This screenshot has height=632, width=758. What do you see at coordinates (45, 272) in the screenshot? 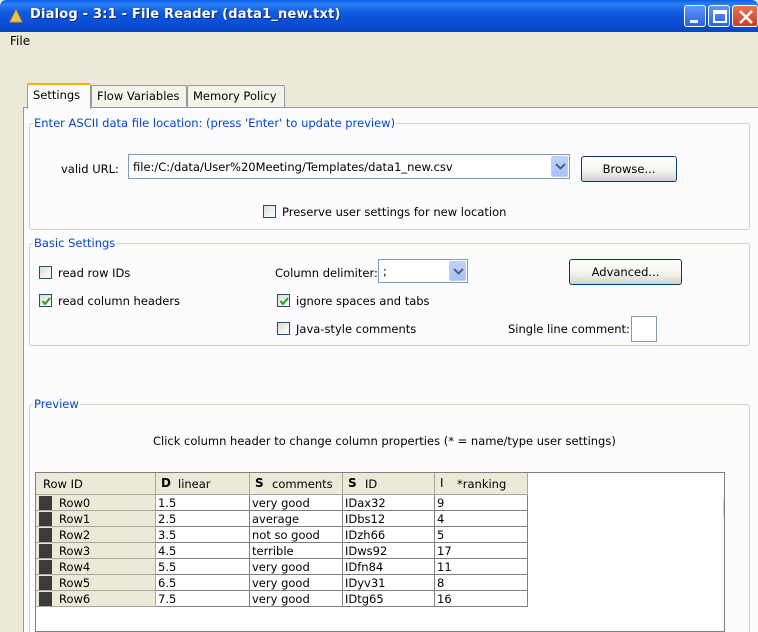
I see `read-row-ids-checkbox` at bounding box center [45, 272].